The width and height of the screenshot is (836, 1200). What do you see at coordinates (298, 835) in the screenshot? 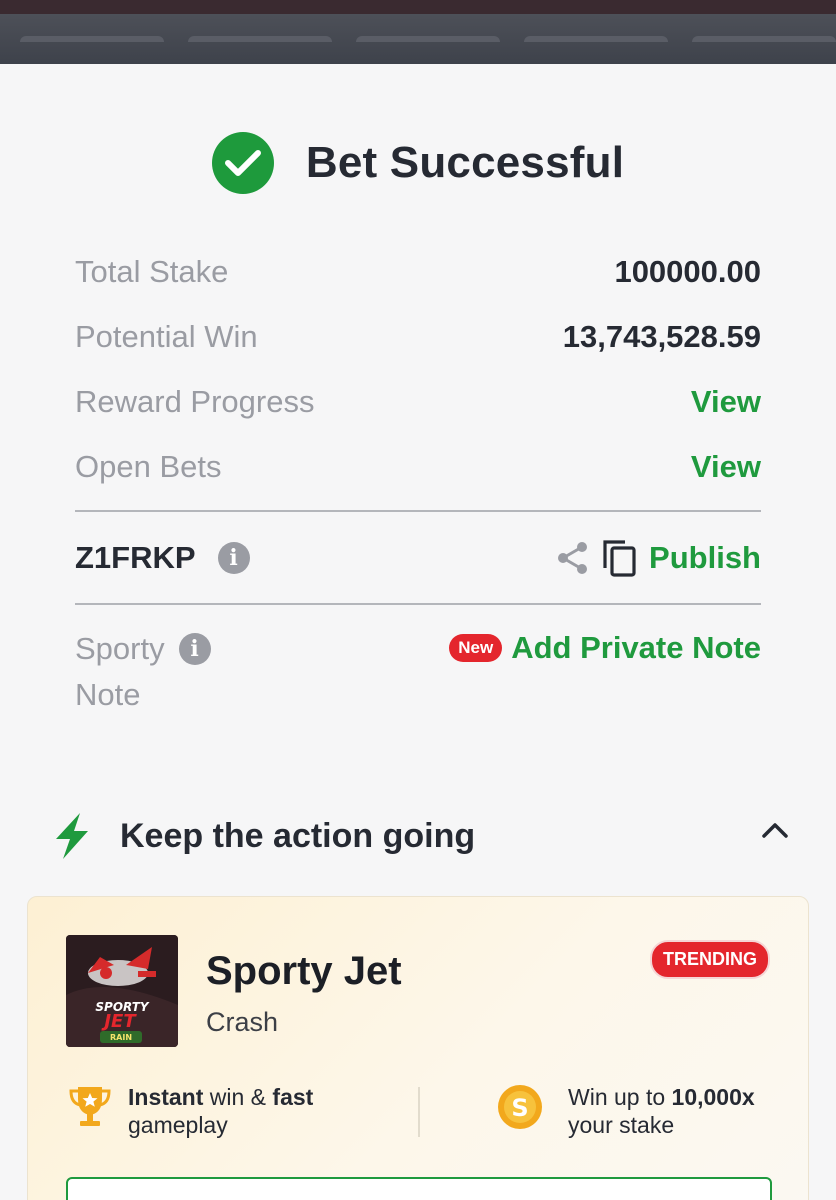
I see `promo-section-title: Keep the action going` at bounding box center [298, 835].